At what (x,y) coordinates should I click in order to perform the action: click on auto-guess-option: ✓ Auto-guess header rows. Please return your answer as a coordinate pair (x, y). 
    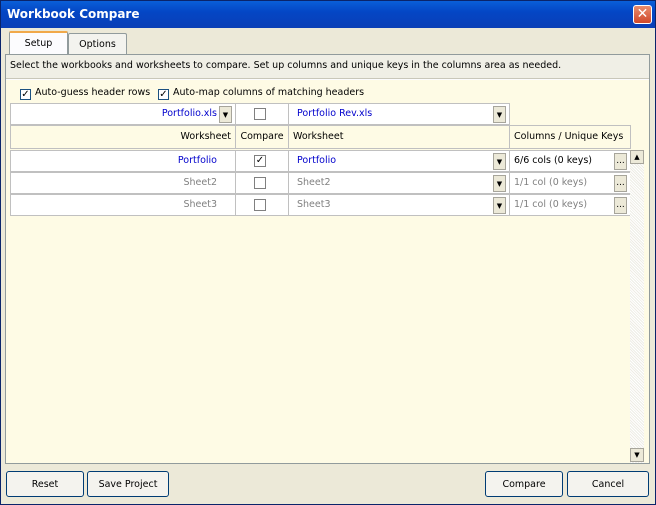
    Looking at the image, I should click on (85, 93).